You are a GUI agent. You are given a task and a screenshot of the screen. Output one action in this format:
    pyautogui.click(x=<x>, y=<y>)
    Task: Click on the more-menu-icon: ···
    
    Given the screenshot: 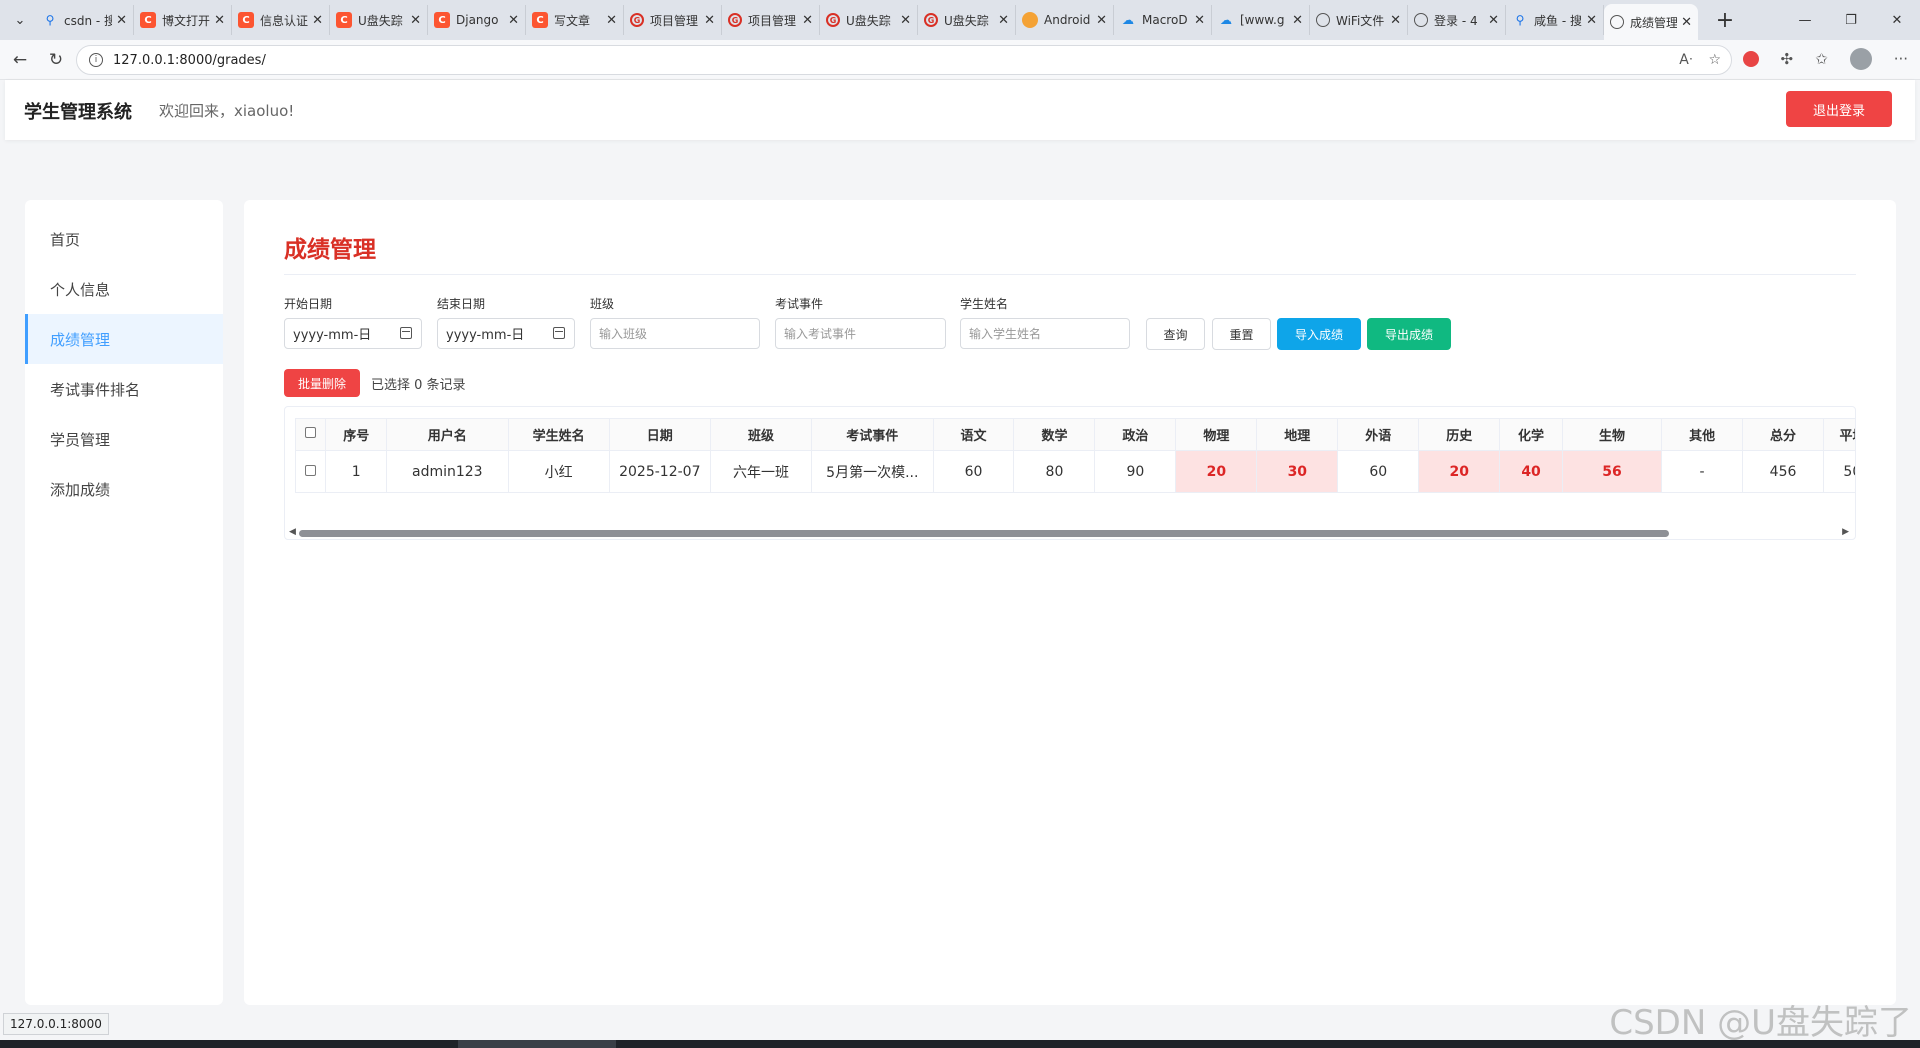 What is the action you would take?
    pyautogui.click(x=1901, y=59)
    